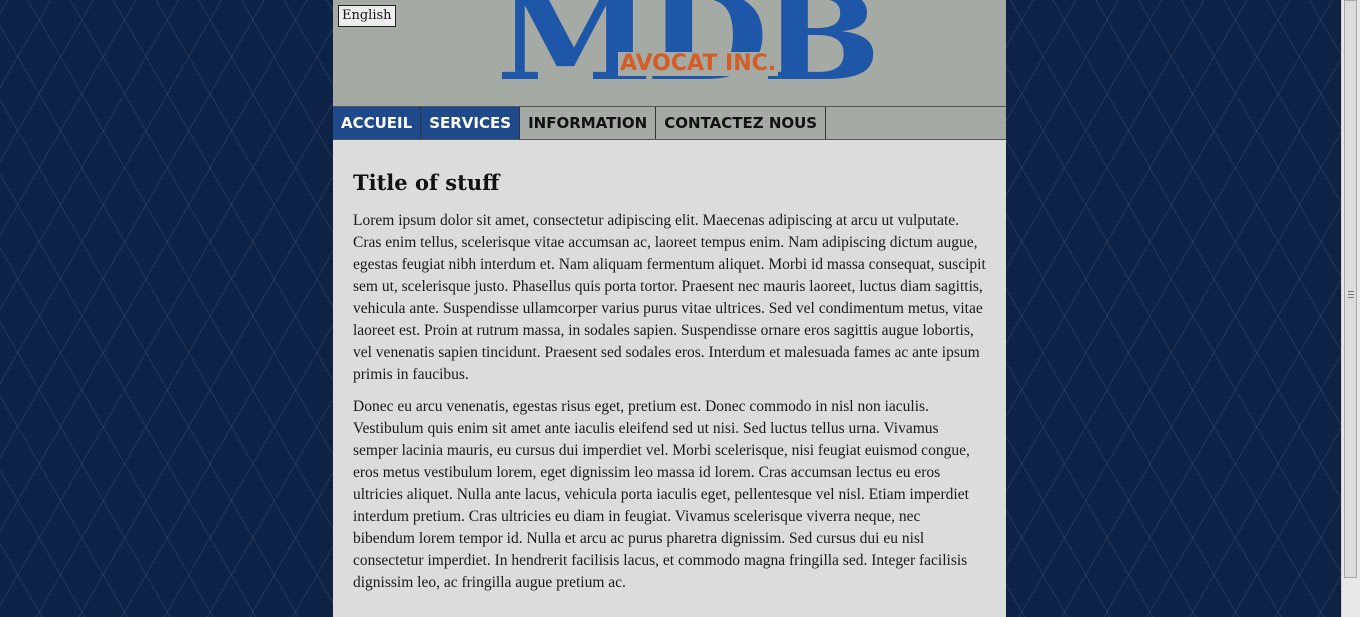 This screenshot has height=617, width=1360. Describe the element at coordinates (367, 16) in the screenshot. I see `language-toggle-button: English` at that location.